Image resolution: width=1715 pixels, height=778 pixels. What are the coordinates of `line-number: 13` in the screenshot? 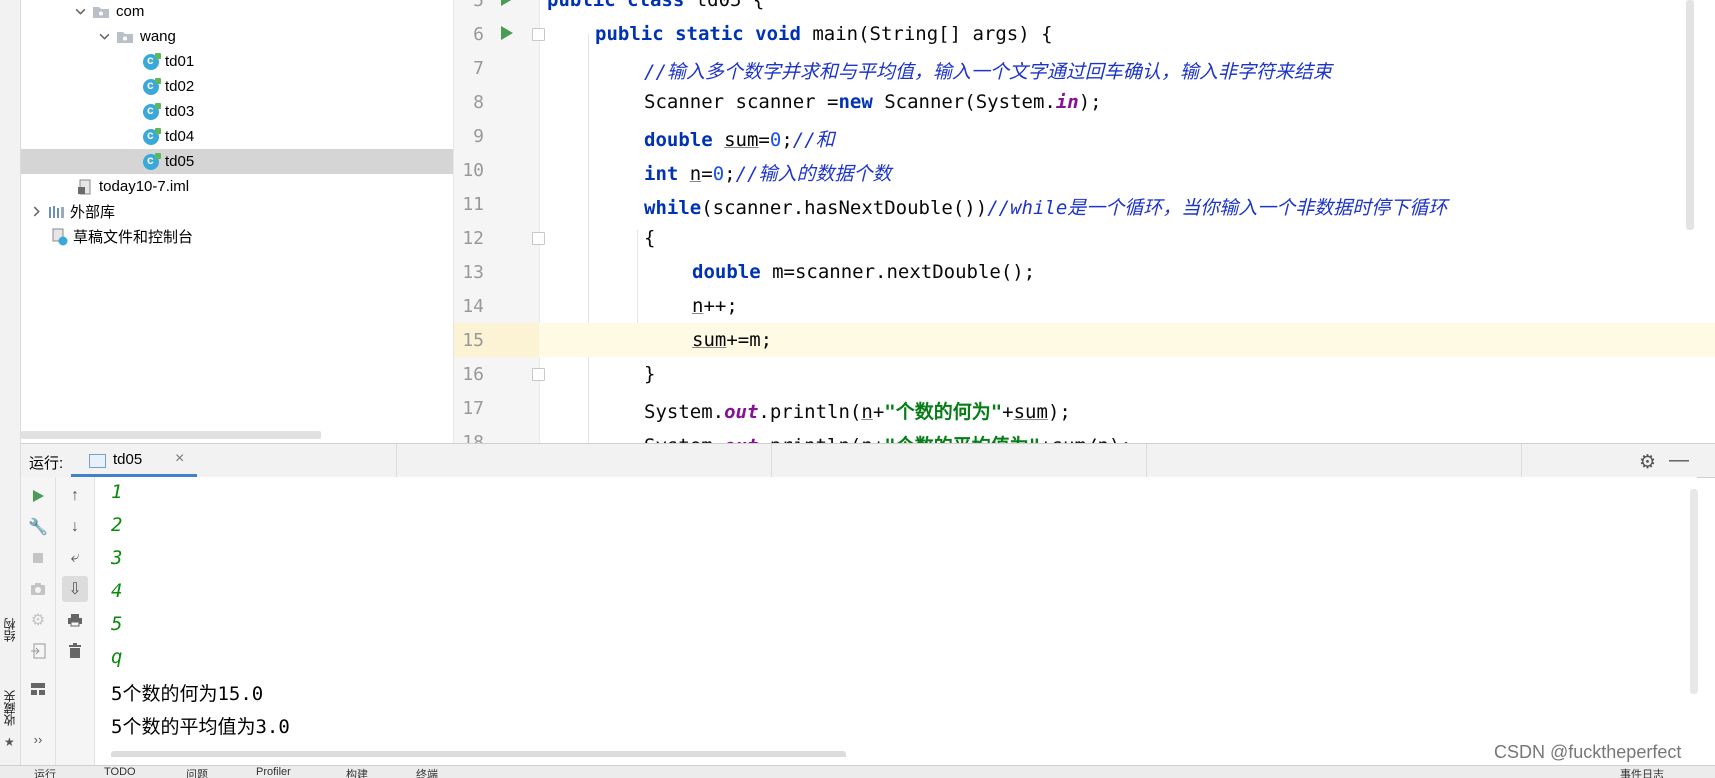 It's located at (473, 272).